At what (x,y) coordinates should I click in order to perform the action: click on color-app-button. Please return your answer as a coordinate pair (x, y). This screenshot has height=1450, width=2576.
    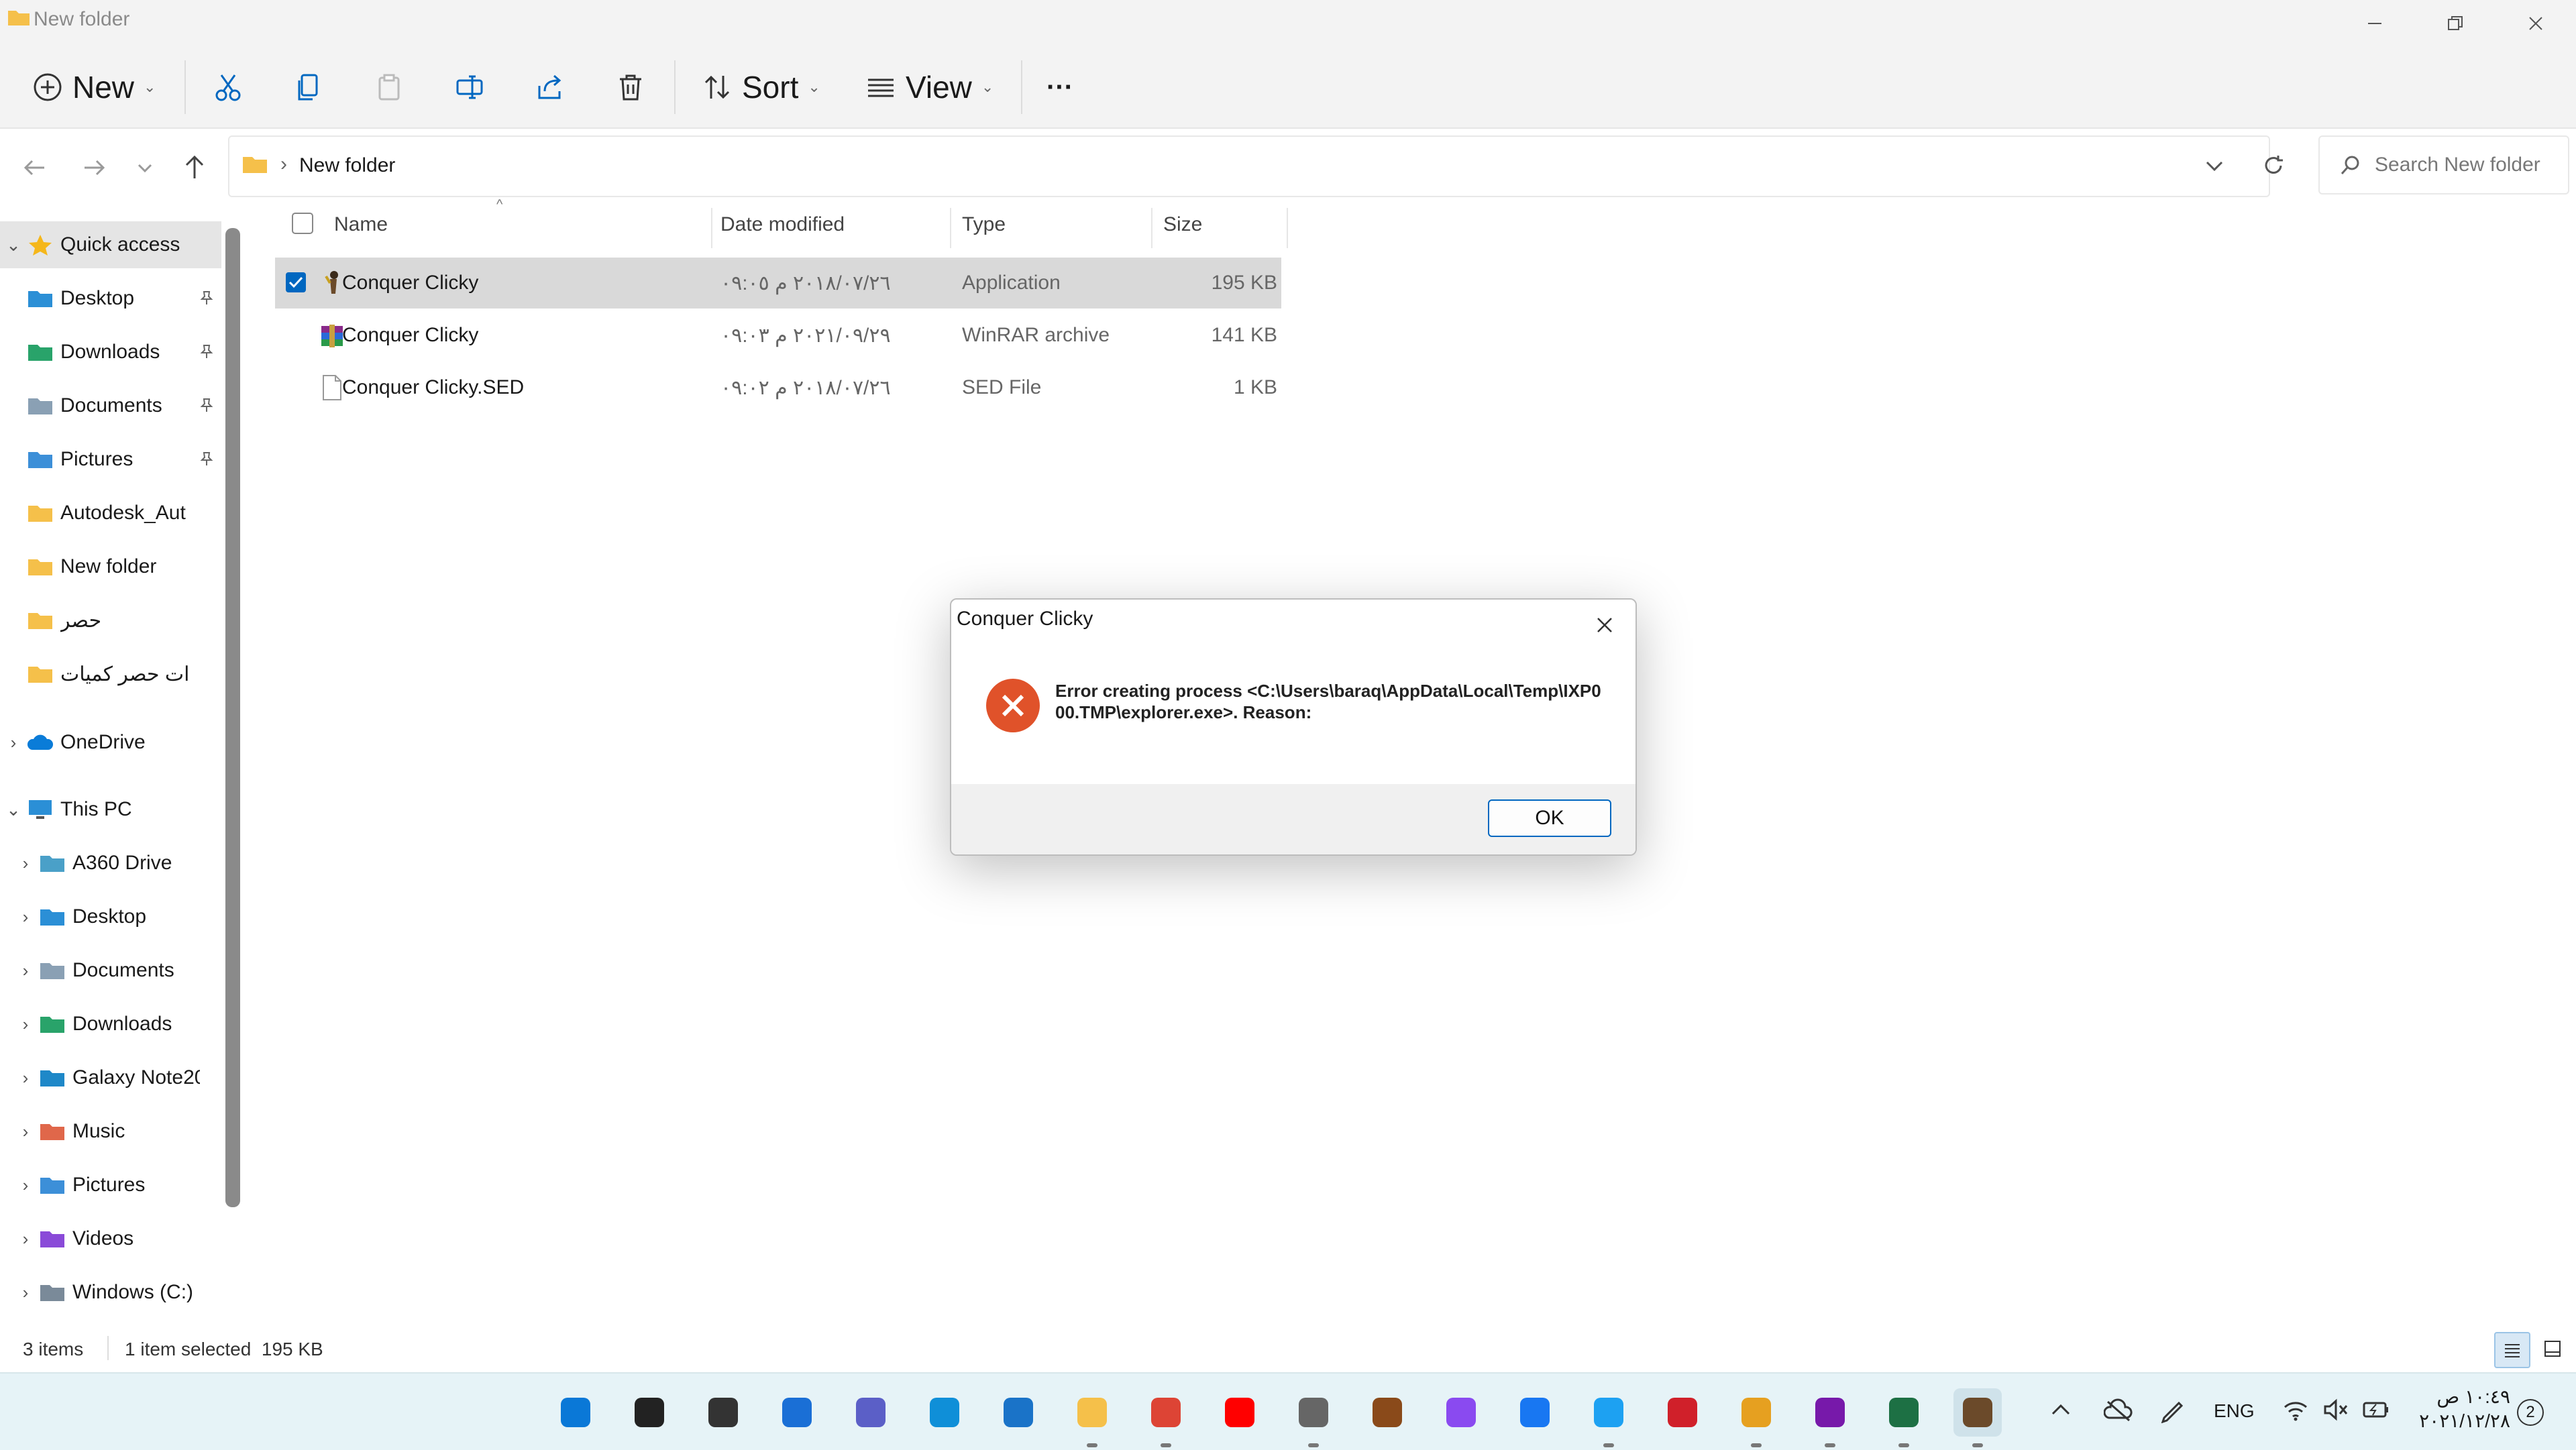
    Looking at the image, I should click on (1756, 1417).